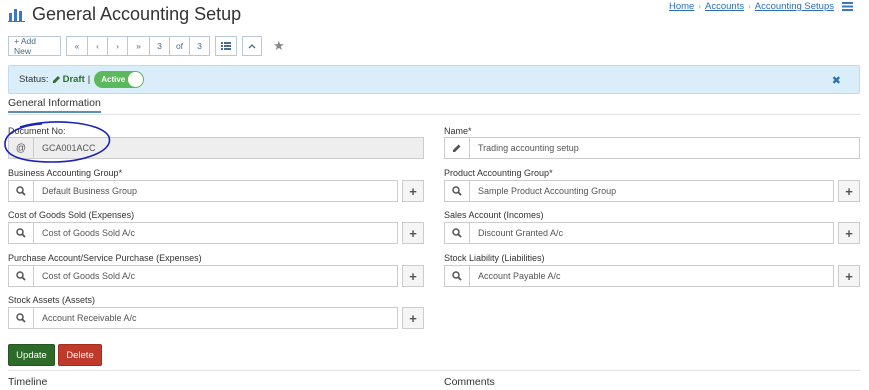 The width and height of the screenshot is (869, 390). I want to click on stock-liability-input: Account Payable A/c, so click(652, 276).